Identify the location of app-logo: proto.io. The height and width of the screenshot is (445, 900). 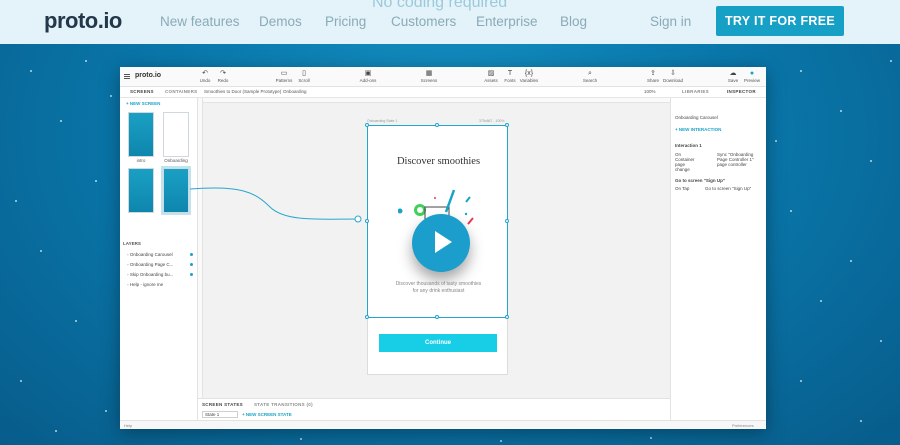
(148, 75).